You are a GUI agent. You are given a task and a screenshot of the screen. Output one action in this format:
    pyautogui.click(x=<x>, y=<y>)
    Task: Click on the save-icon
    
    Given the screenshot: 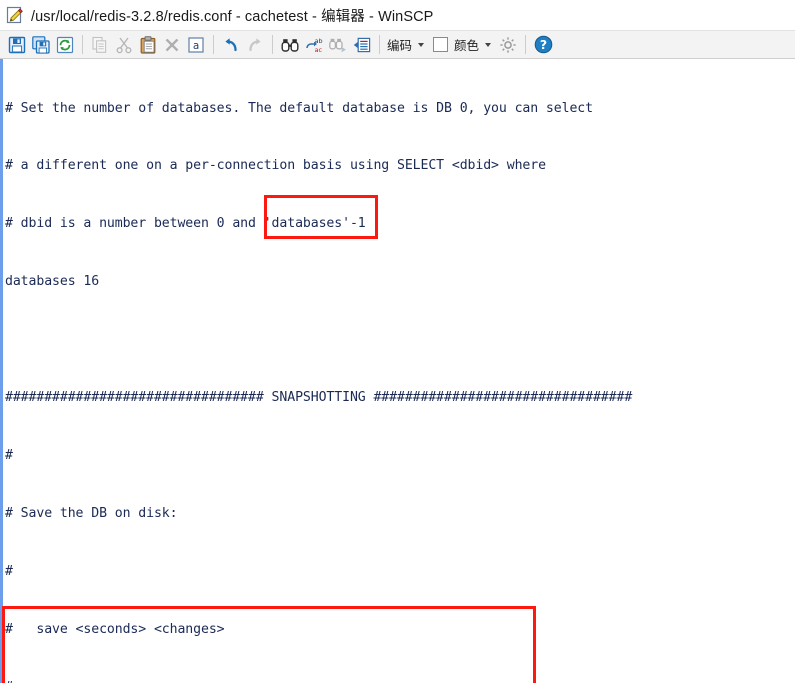 What is the action you would take?
    pyautogui.click(x=17, y=45)
    